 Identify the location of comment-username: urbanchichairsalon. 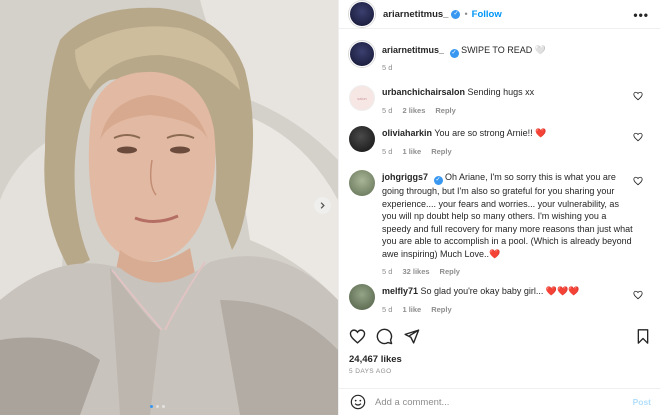
(423, 92).